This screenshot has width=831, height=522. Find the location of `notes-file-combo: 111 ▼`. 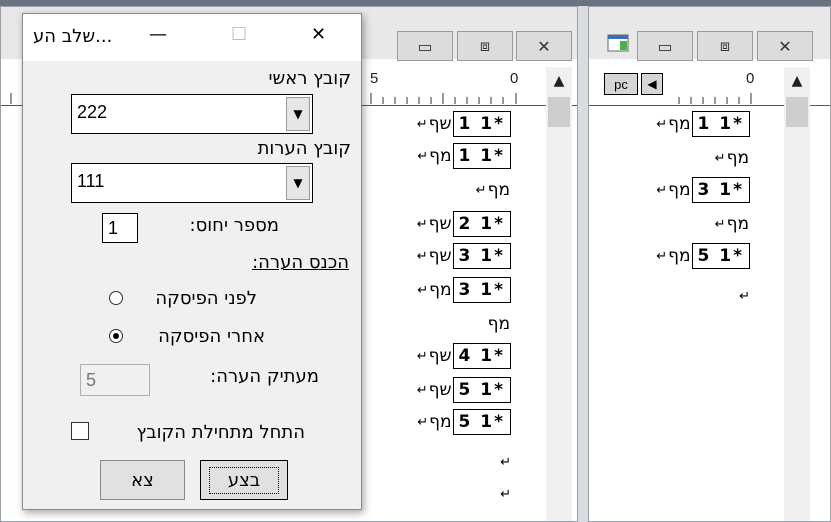

notes-file-combo: 111 ▼ is located at coordinates (192, 183).